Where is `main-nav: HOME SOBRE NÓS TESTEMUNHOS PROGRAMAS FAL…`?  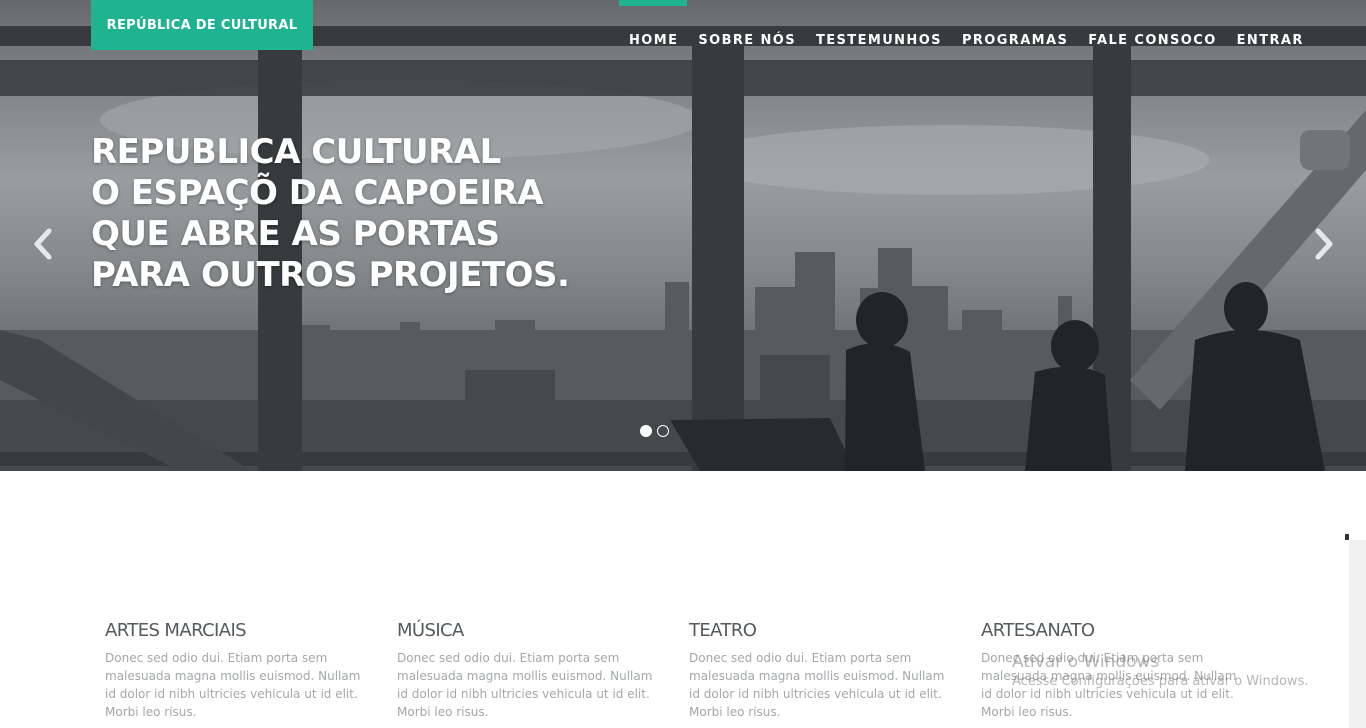
main-nav: HOME SOBRE NÓS TESTEMUNHOS PROGRAMAS FAL… is located at coordinates (966, 30).